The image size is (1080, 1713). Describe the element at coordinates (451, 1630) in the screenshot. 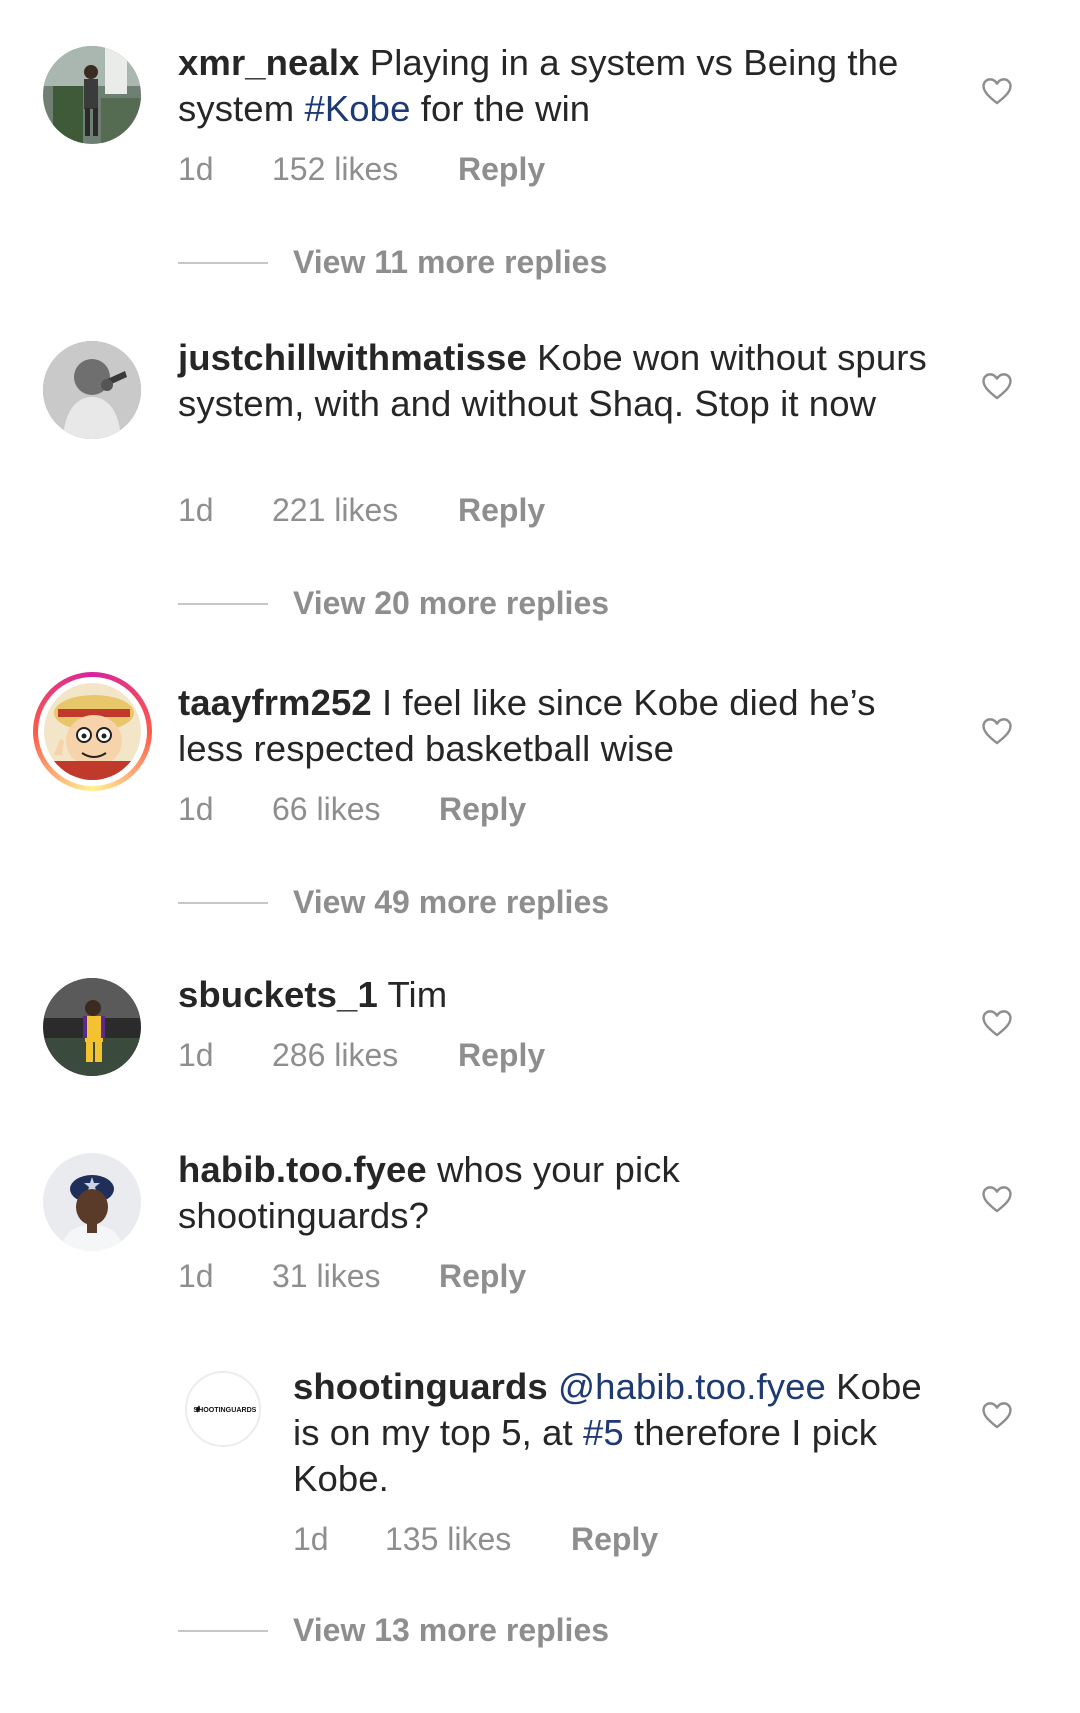

I see `view-more-label: View 13 more replies` at that location.